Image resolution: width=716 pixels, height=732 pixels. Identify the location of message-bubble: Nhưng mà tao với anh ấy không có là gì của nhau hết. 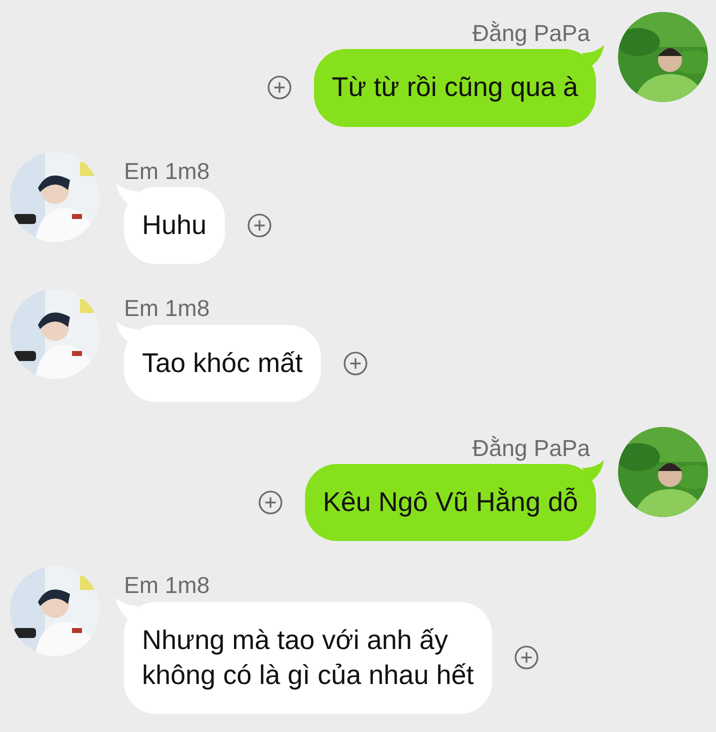
(308, 658).